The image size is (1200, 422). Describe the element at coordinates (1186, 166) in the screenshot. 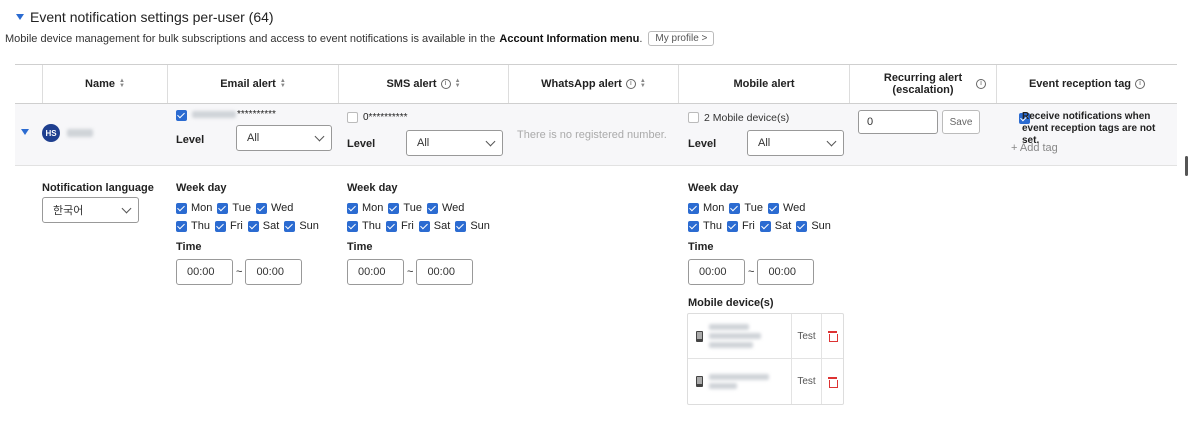

I see `scrollbar` at that location.